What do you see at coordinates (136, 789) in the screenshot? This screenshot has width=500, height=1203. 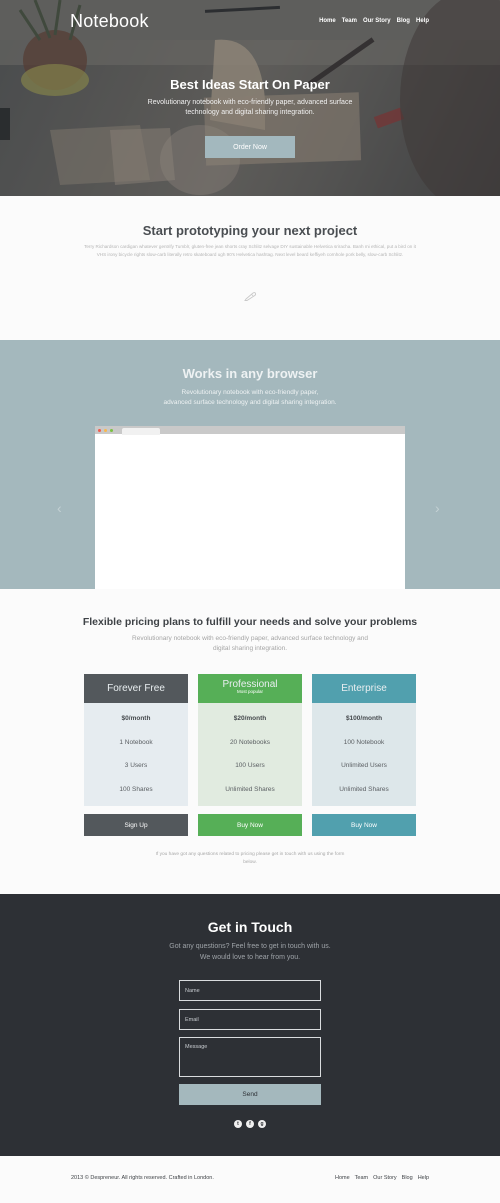 I see `plan-feature: 100 Shares` at bounding box center [136, 789].